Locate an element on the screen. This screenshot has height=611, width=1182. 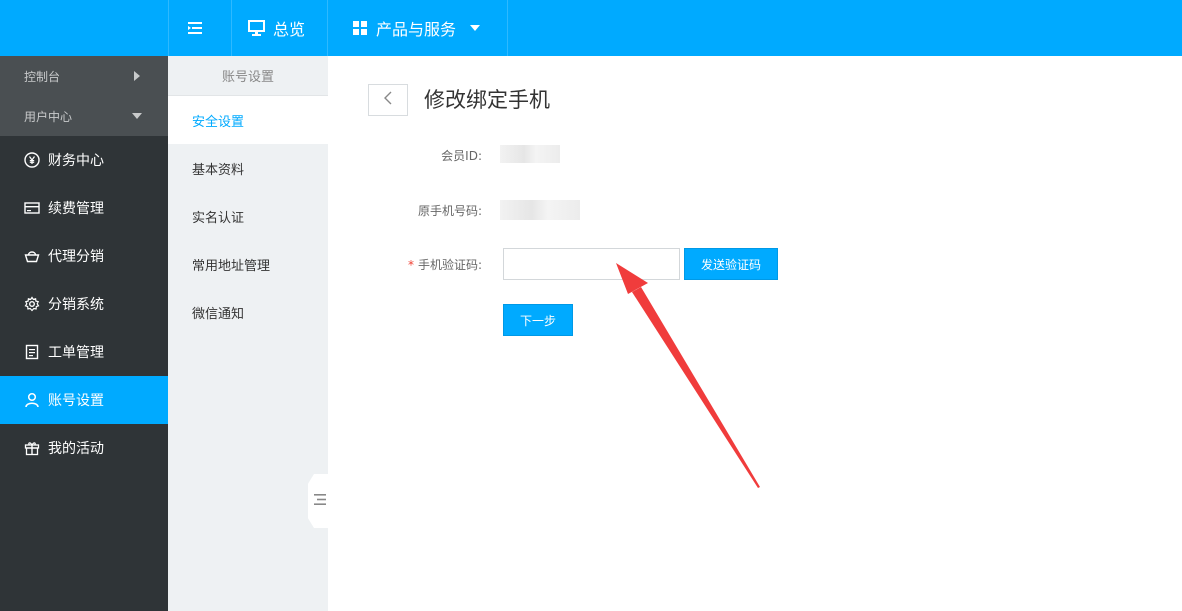
sidebar-item-agency: 代理分销 is located at coordinates (84, 256).